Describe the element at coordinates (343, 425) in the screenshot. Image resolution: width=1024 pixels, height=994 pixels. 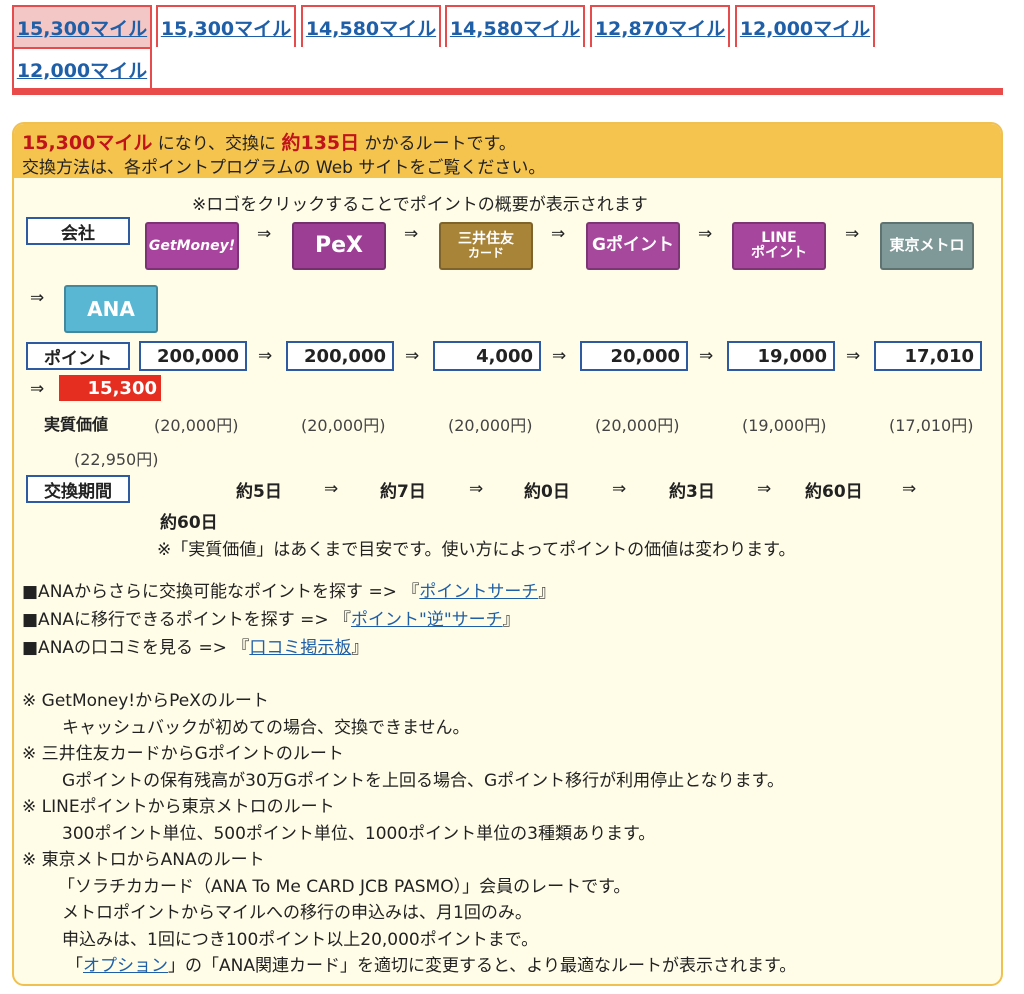
I see `value-pex: (20,000円)` at that location.